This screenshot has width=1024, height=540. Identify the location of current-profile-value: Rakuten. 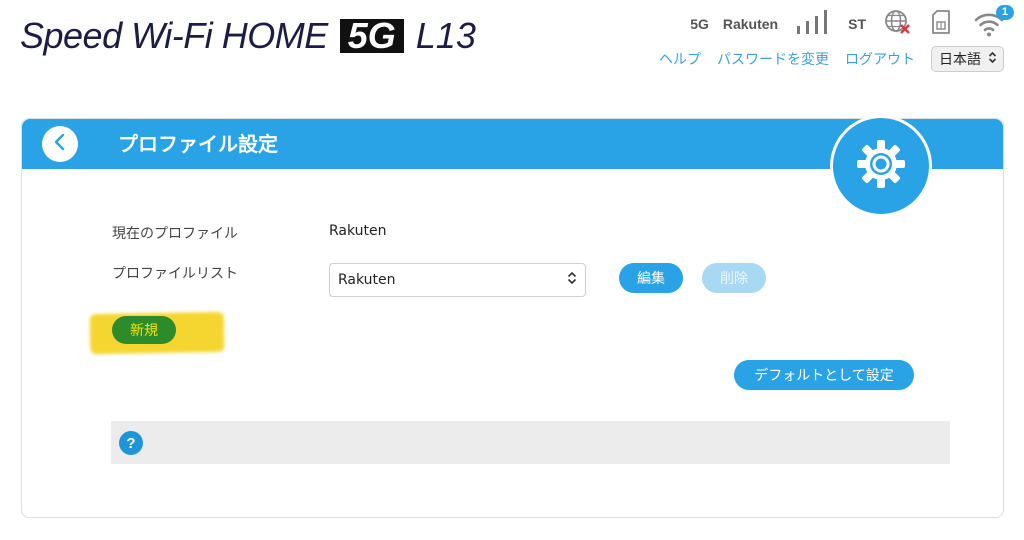
(358, 231).